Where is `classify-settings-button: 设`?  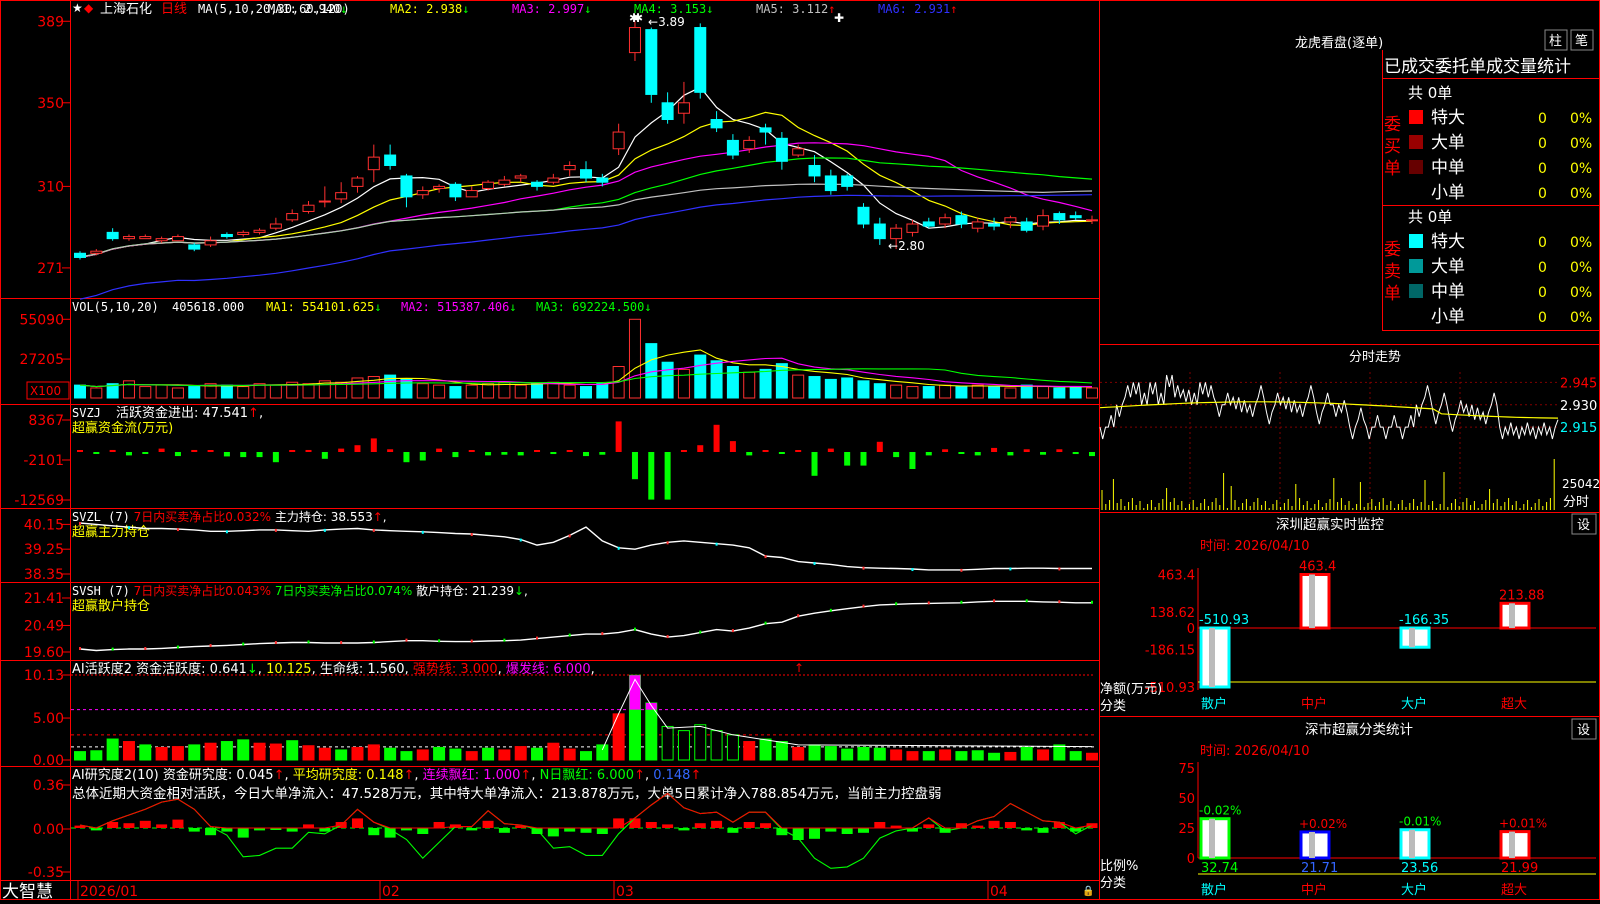
classify-settings-button: 设 is located at coordinates (1584, 729).